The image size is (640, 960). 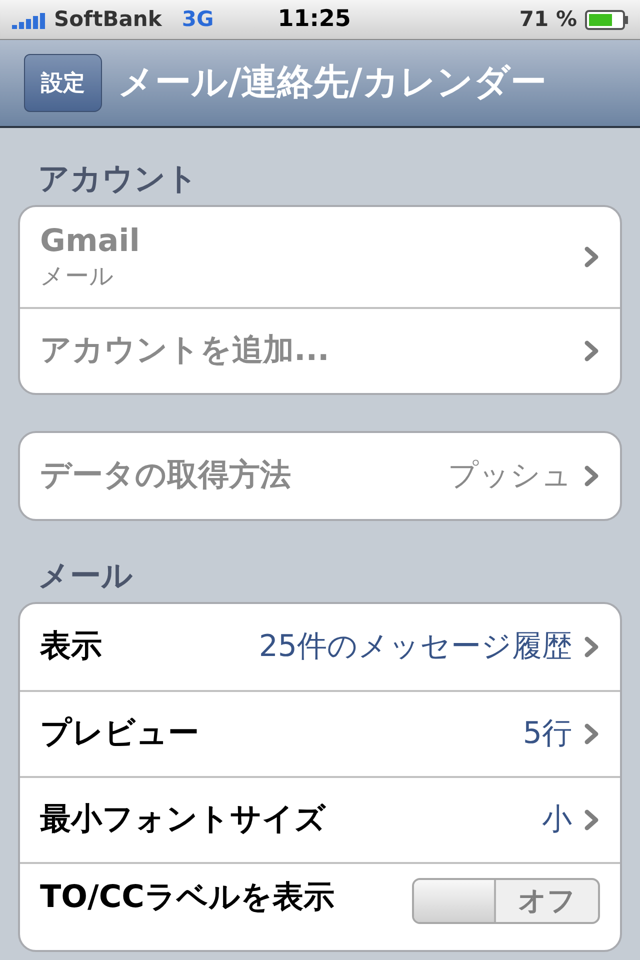 What do you see at coordinates (63, 83) in the screenshot?
I see `back-button: 設定` at bounding box center [63, 83].